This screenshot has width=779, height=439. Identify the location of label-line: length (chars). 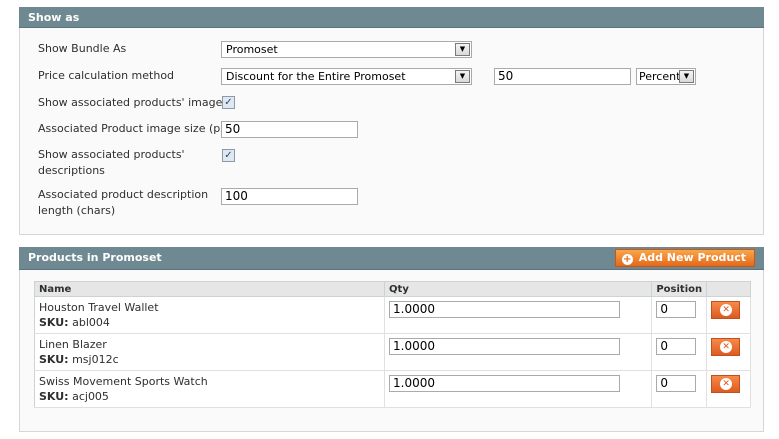
(77, 210).